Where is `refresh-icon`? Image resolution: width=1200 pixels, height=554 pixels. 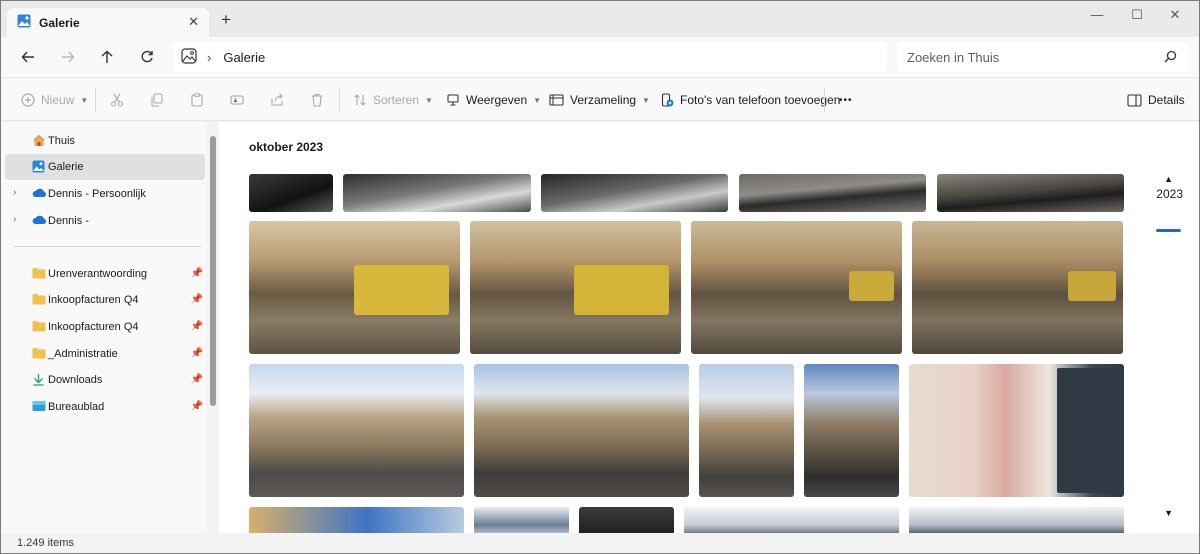
refresh-icon is located at coordinates (147, 56).